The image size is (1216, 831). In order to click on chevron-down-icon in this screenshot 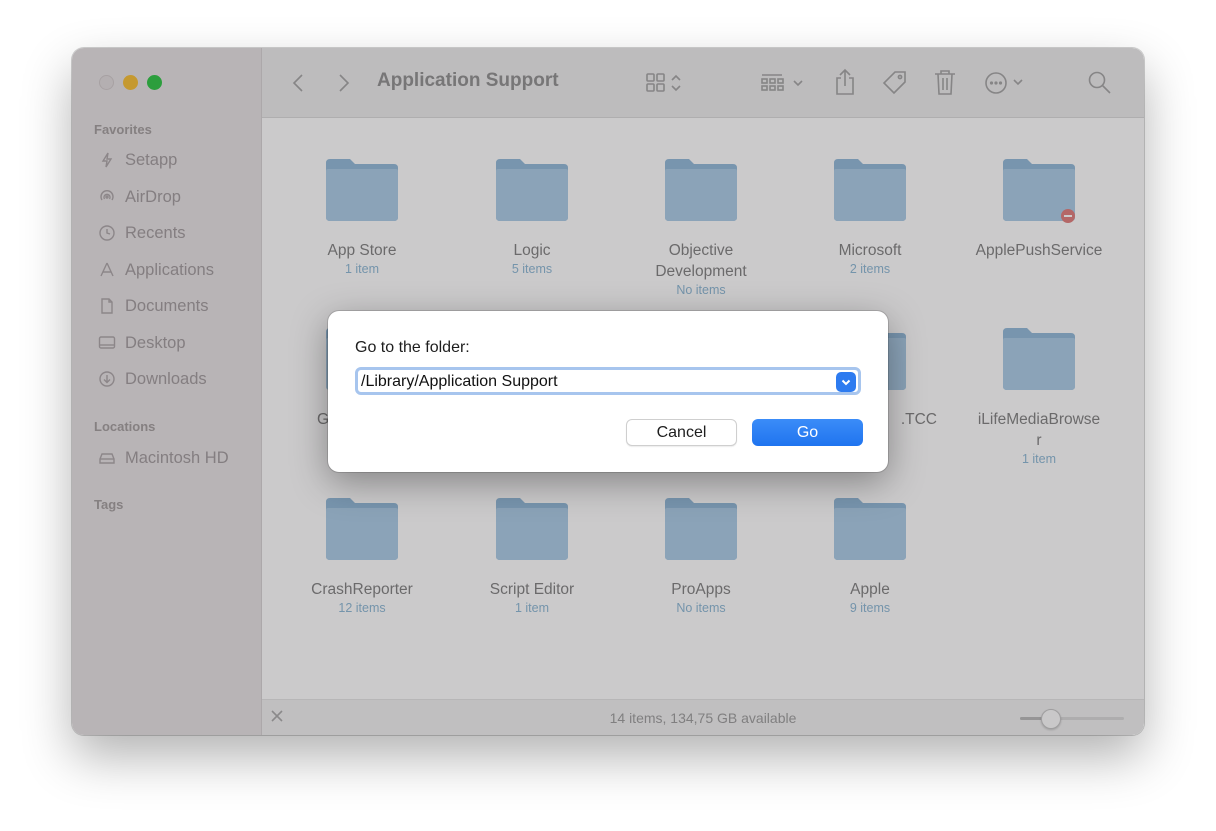, I will do `click(846, 382)`.